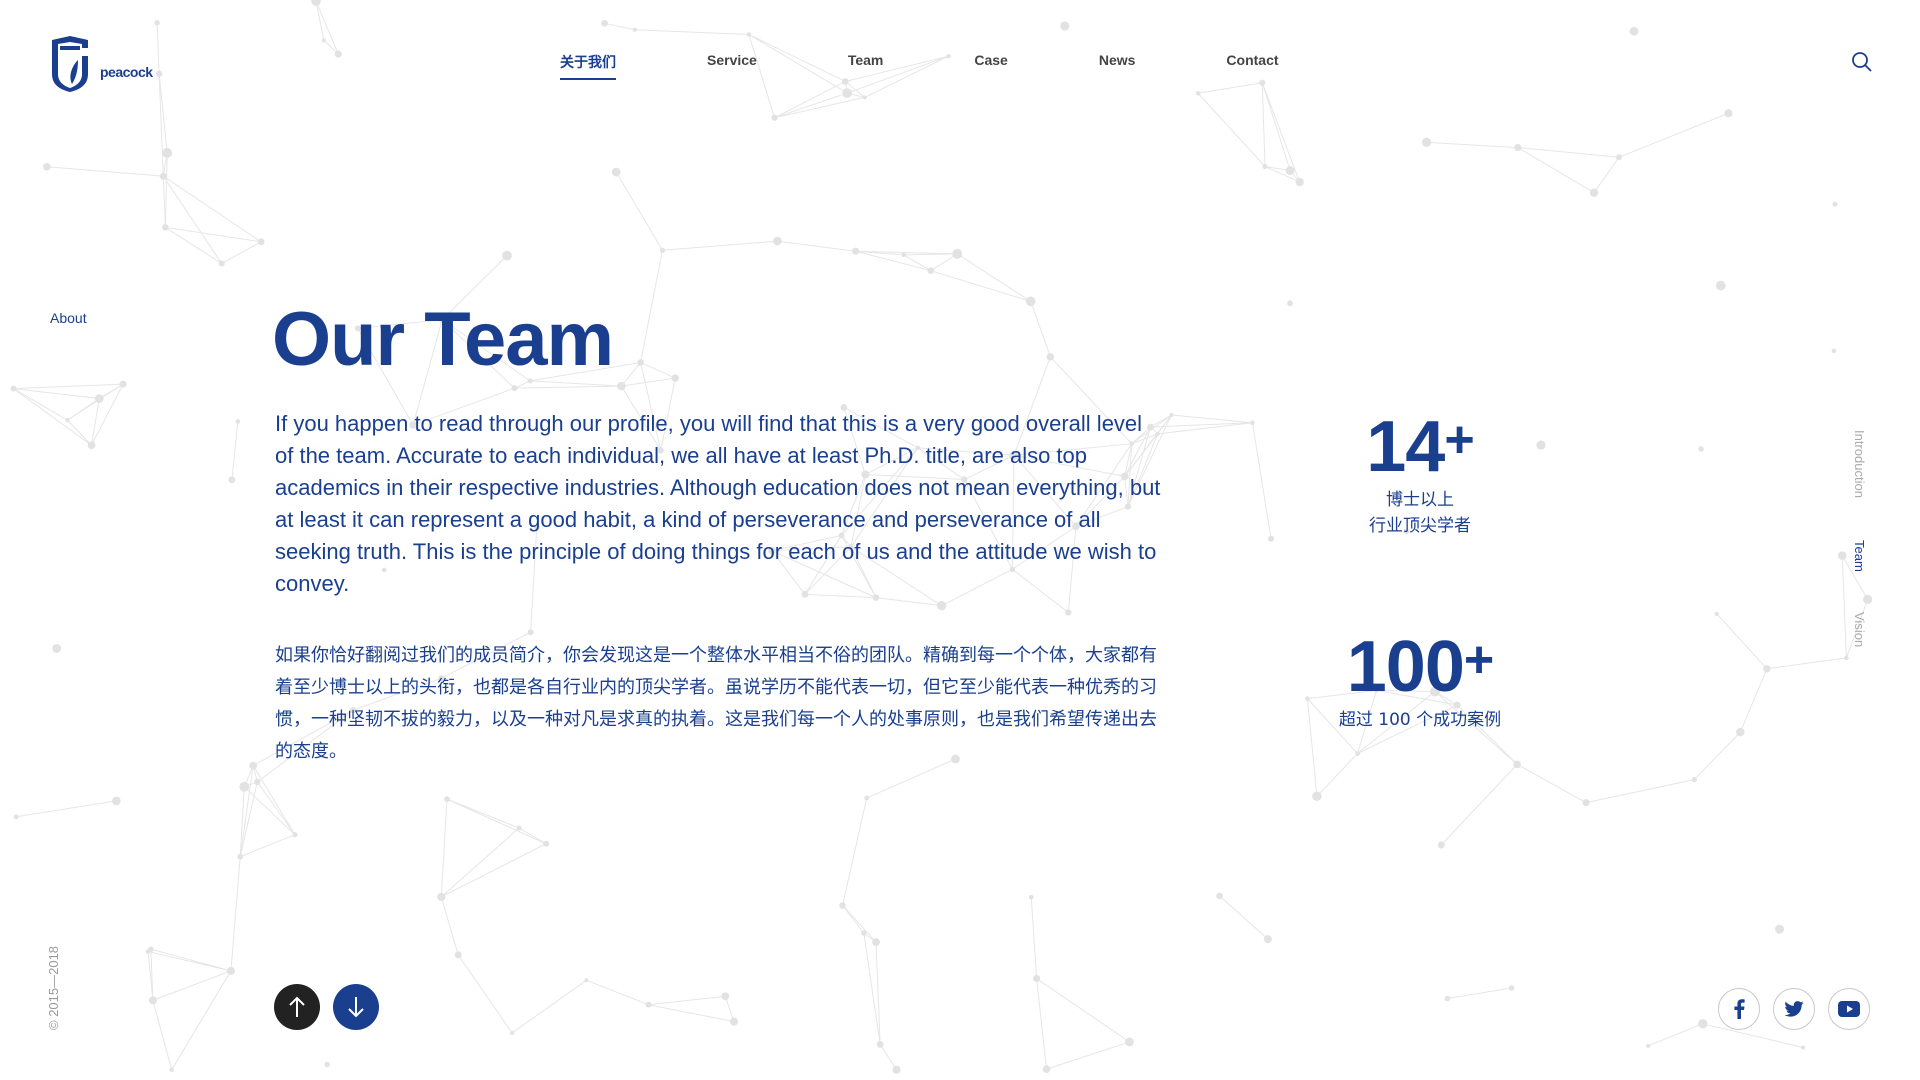  Describe the element at coordinates (1859, 556) in the screenshot. I see `section-nav-team: Team` at that location.